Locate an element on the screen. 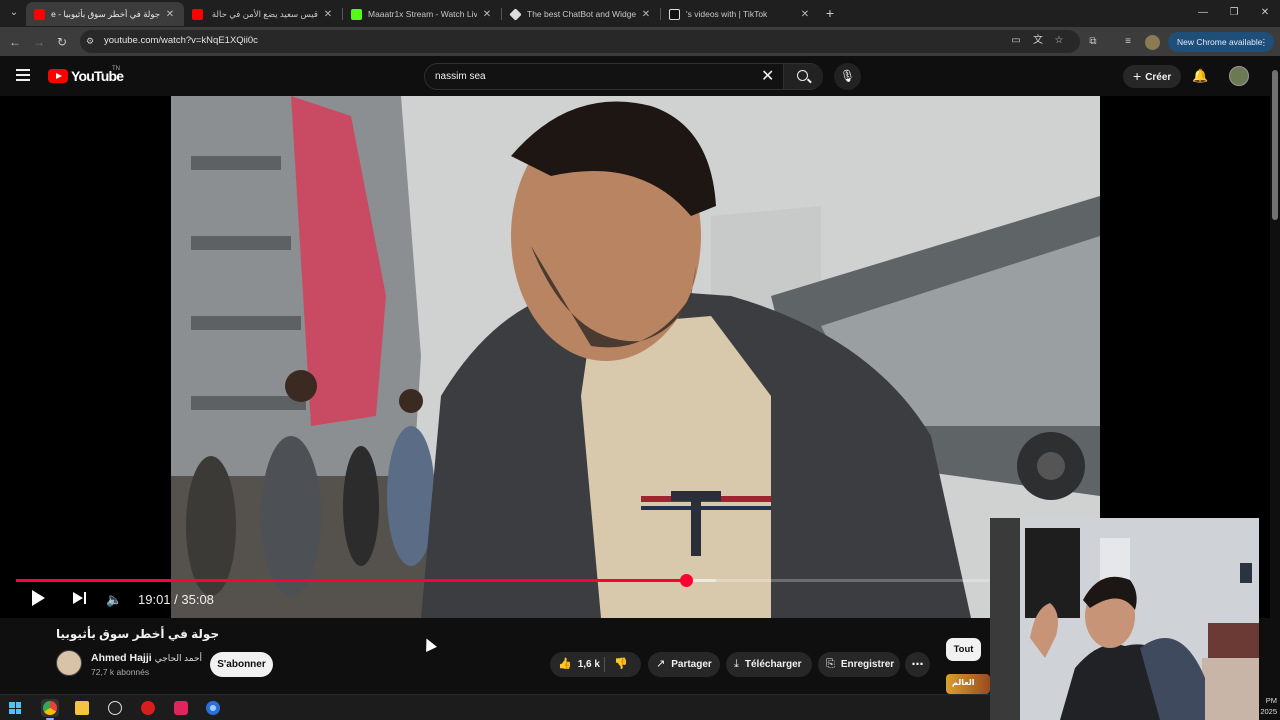 This screenshot has width=1280, height=720. taskbar-chrome-icon is located at coordinates (50, 709).